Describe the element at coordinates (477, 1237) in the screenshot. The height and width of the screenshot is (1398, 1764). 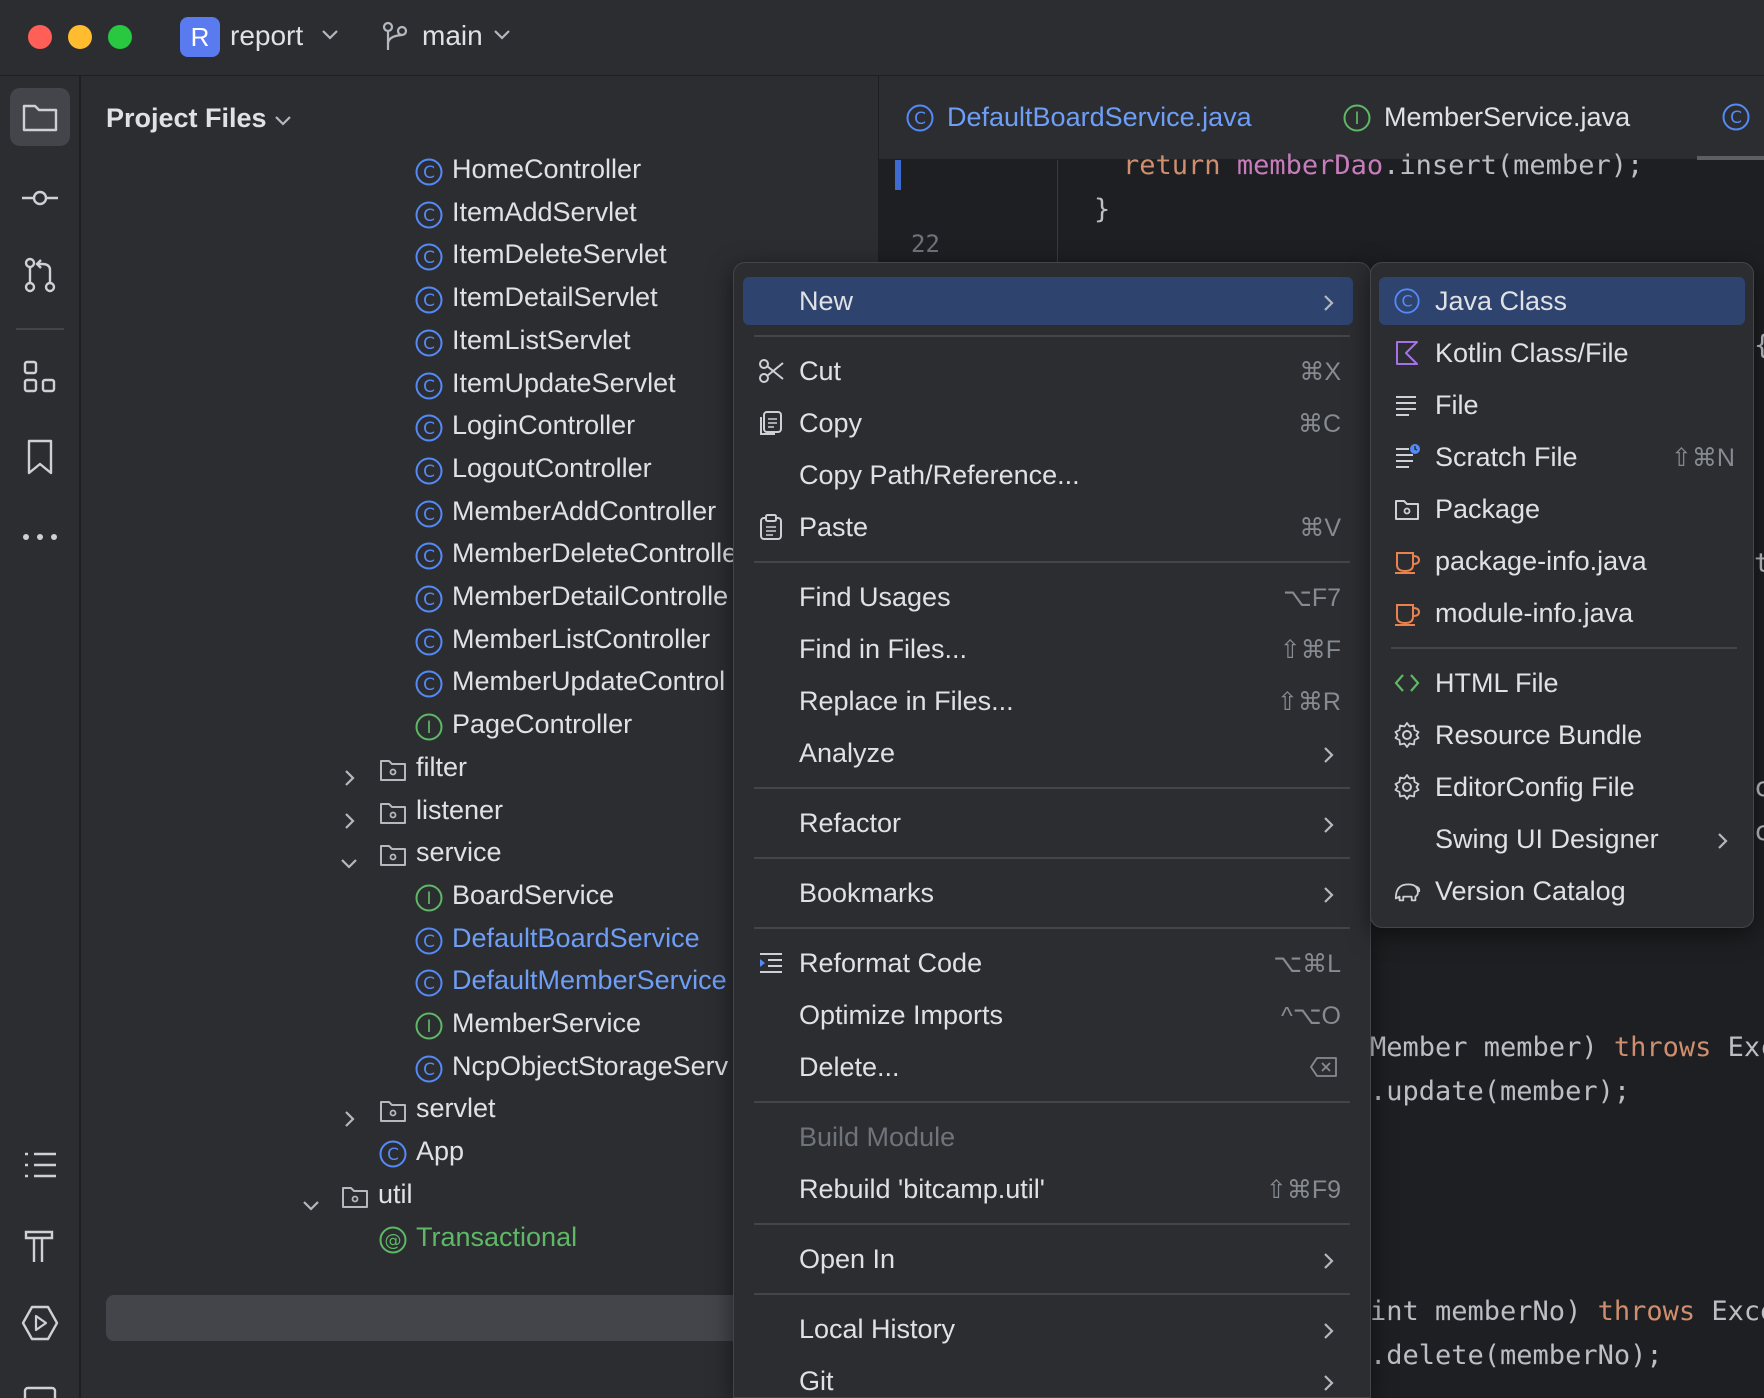
I see `tree-item-transactional: @ Transactional` at that location.